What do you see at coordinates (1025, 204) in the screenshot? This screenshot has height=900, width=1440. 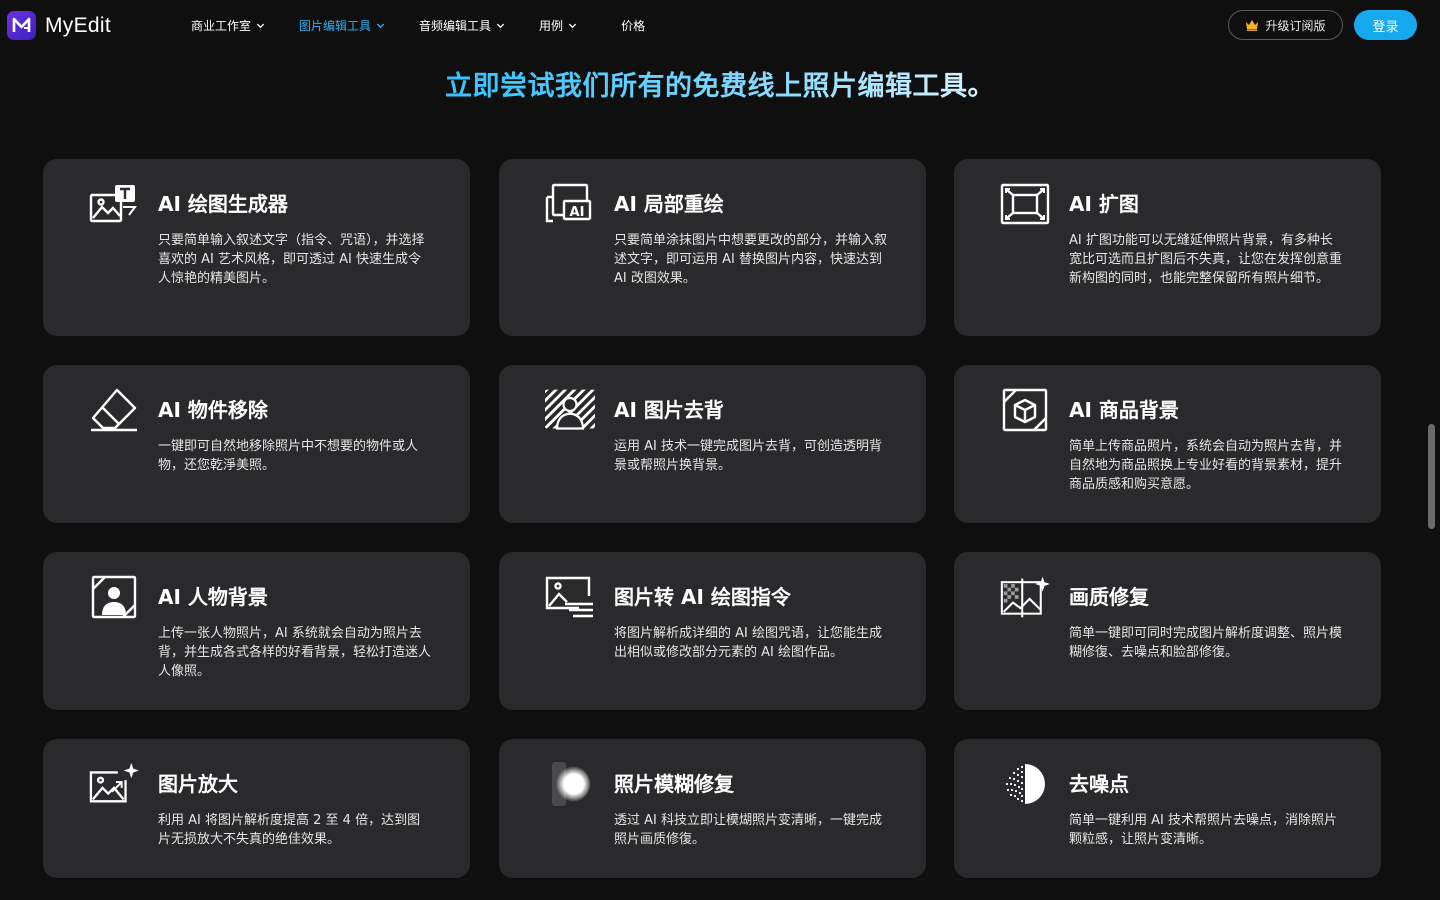 I see `ai-expand-icon` at bounding box center [1025, 204].